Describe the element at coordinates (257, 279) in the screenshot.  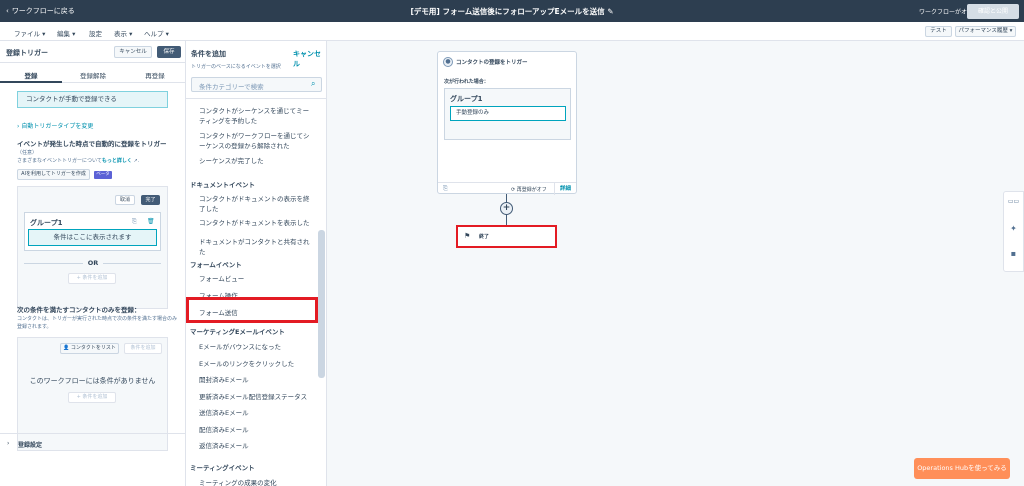
I see `event-item: フォームビュー` at that location.